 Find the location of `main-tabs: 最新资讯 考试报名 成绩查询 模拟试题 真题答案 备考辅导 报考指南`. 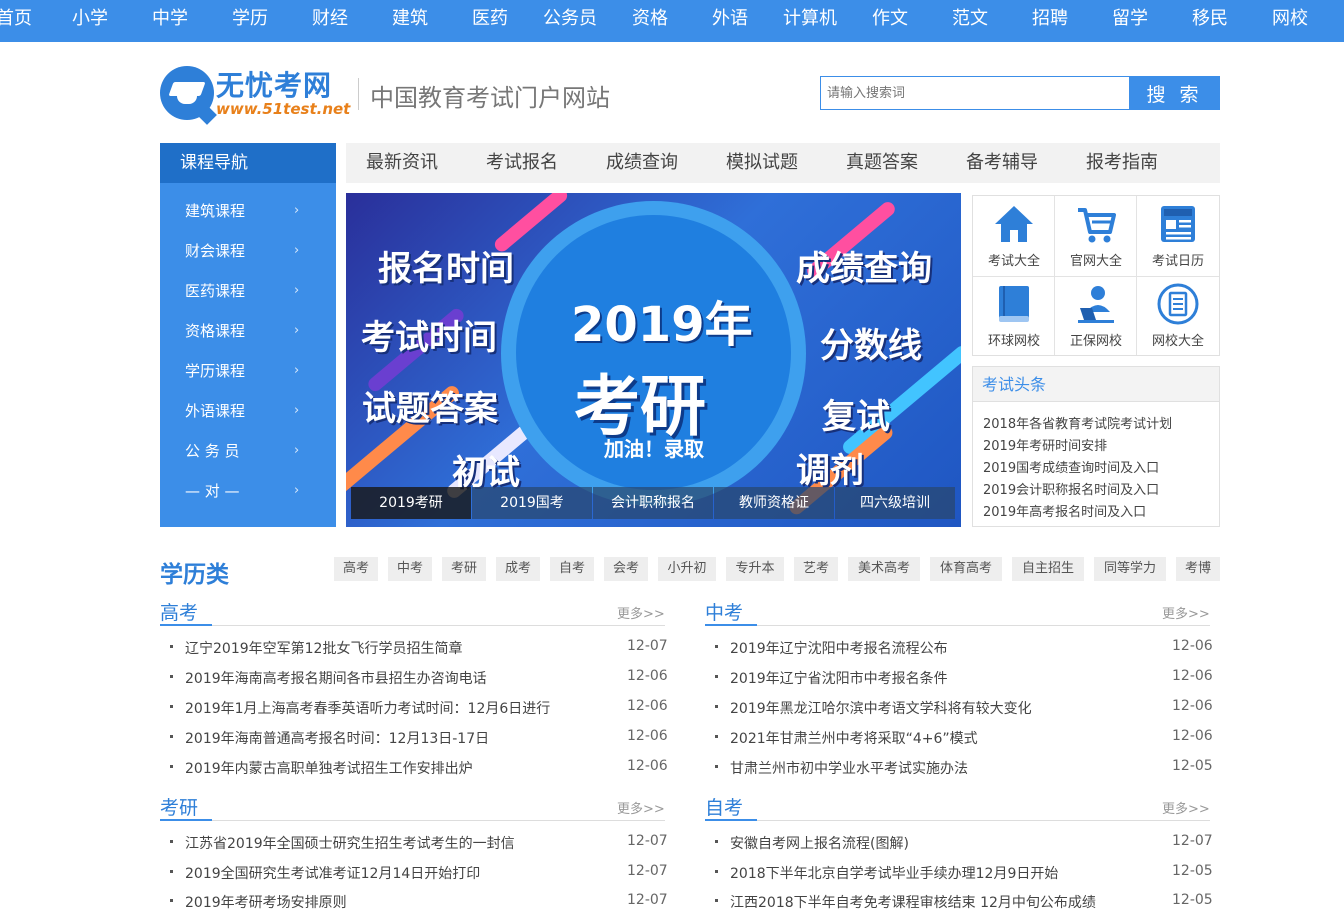

main-tabs: 最新资讯 考试报名 成绩查询 模拟试题 真题答案 备考辅导 报考指南 is located at coordinates (783, 163).